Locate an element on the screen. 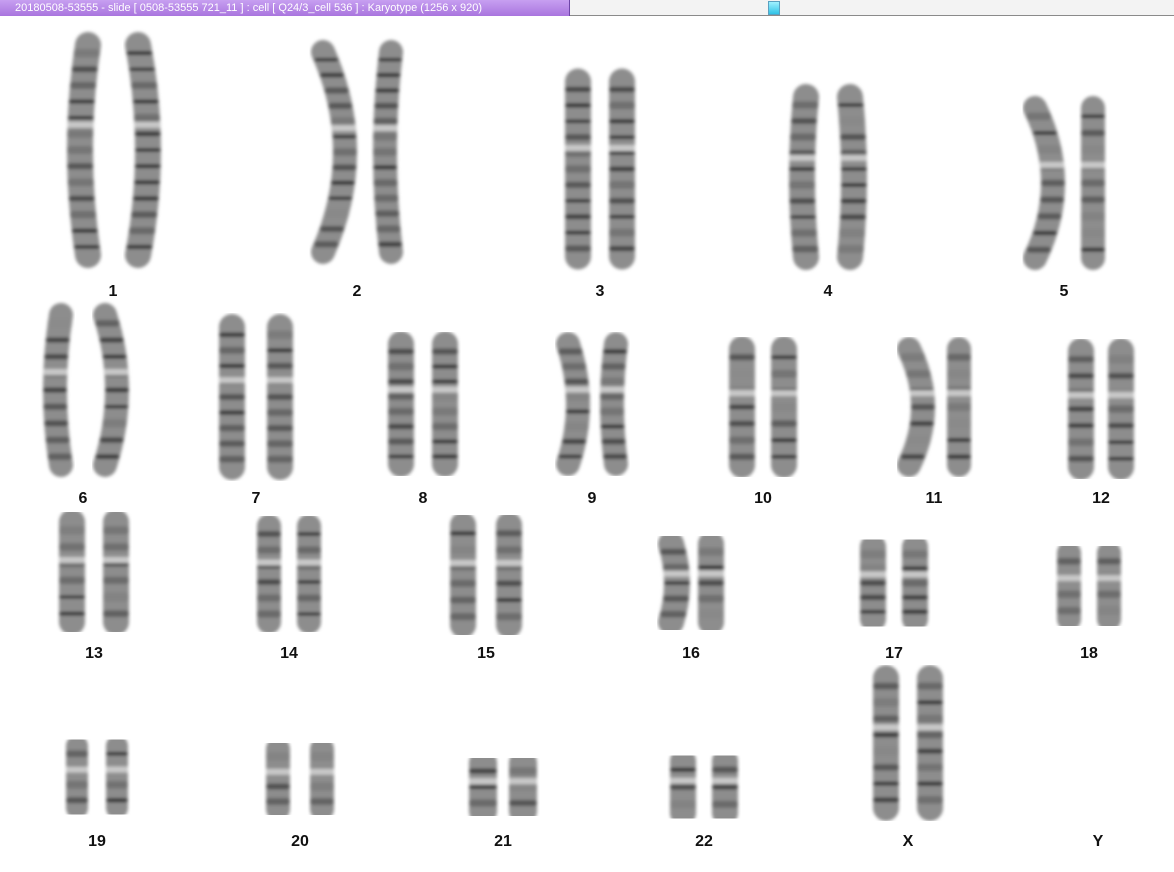  chromatid-14-b is located at coordinates (309, 574).